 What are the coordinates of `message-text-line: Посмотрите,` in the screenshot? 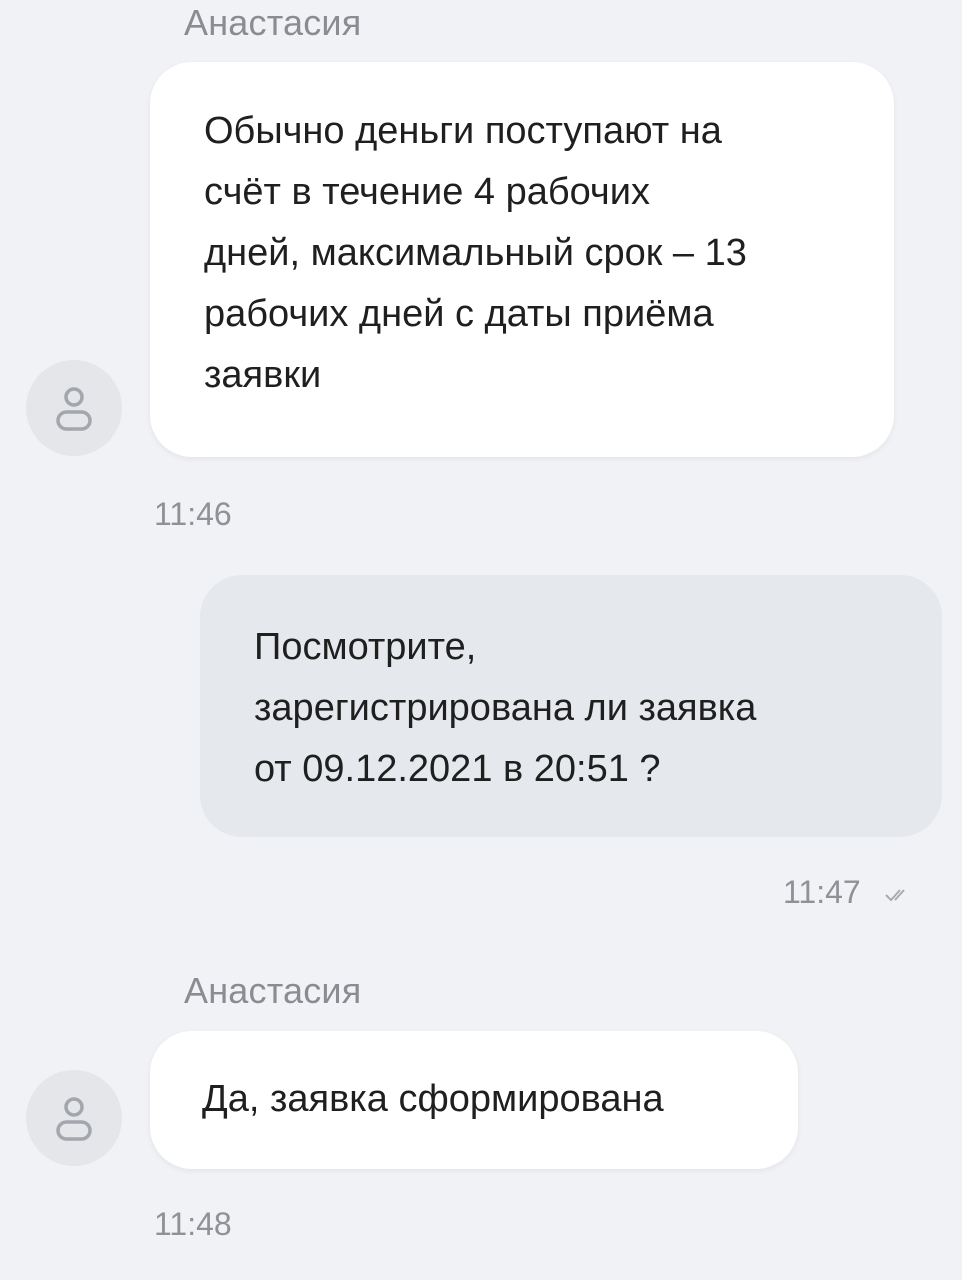 It's located at (365, 647).